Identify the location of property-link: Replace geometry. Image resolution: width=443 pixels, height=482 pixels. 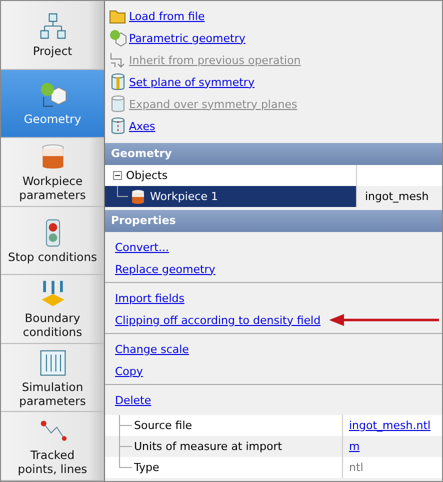
(165, 269).